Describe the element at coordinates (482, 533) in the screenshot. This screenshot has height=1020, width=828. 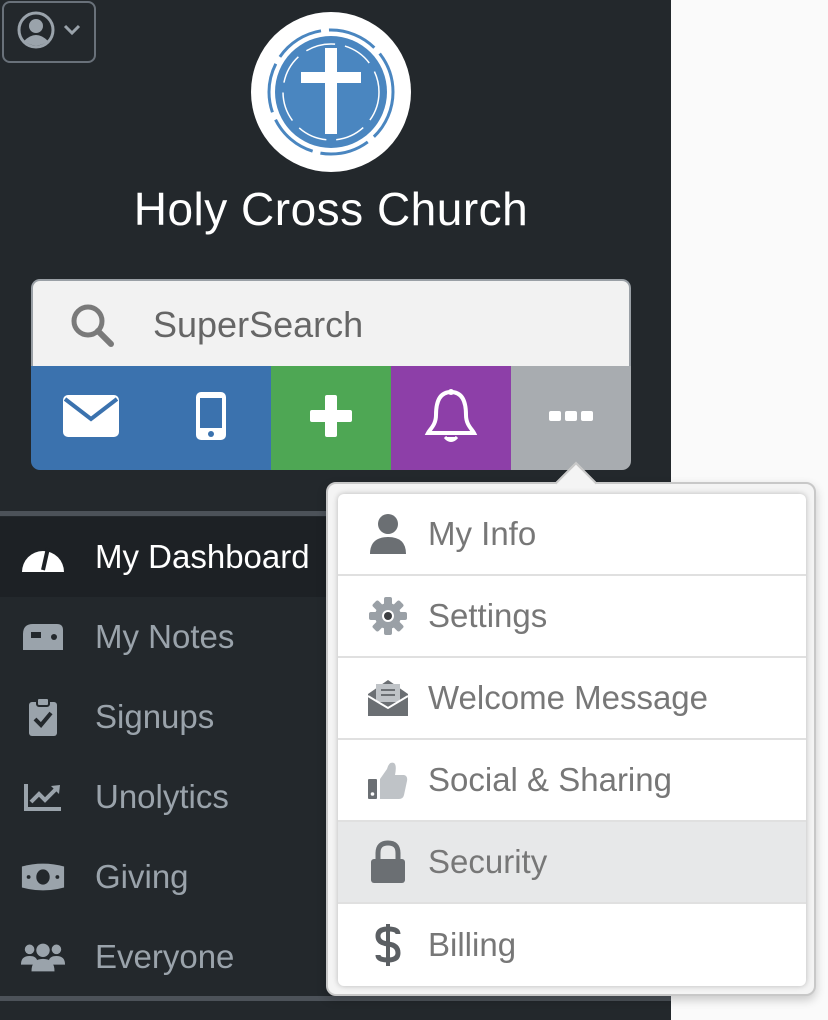
I see `menu-item-label: My Info` at that location.